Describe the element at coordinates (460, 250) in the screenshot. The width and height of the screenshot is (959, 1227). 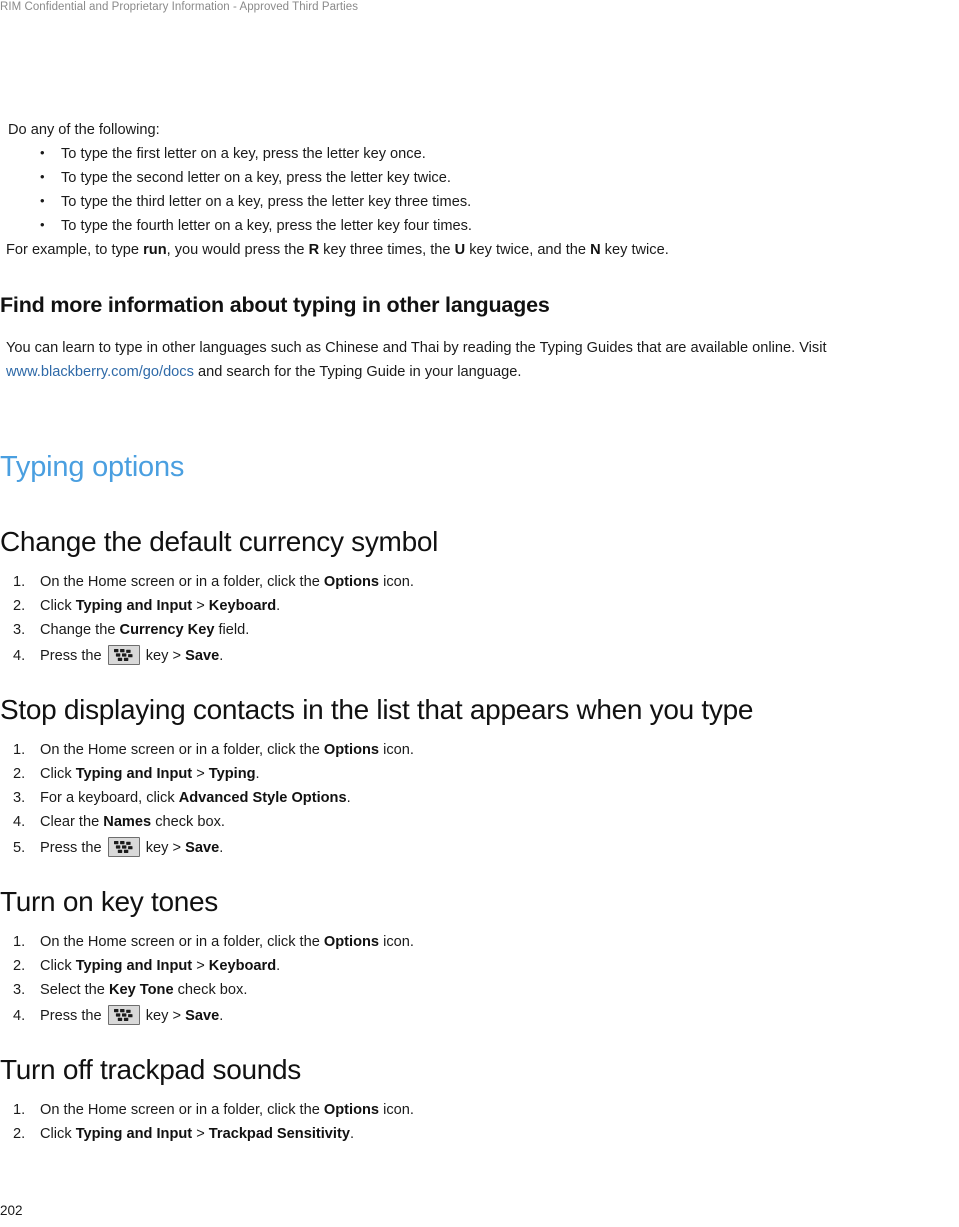
I see `example-bold-u: U` at that location.